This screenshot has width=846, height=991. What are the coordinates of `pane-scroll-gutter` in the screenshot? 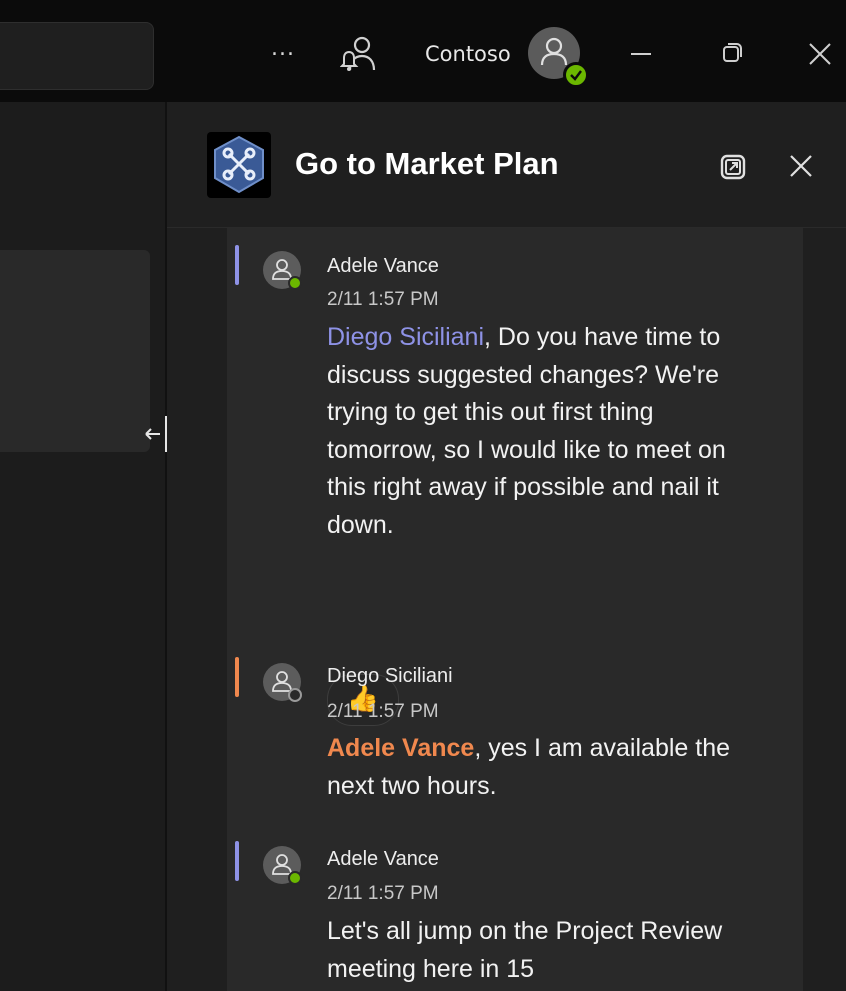 It's located at (824, 609).